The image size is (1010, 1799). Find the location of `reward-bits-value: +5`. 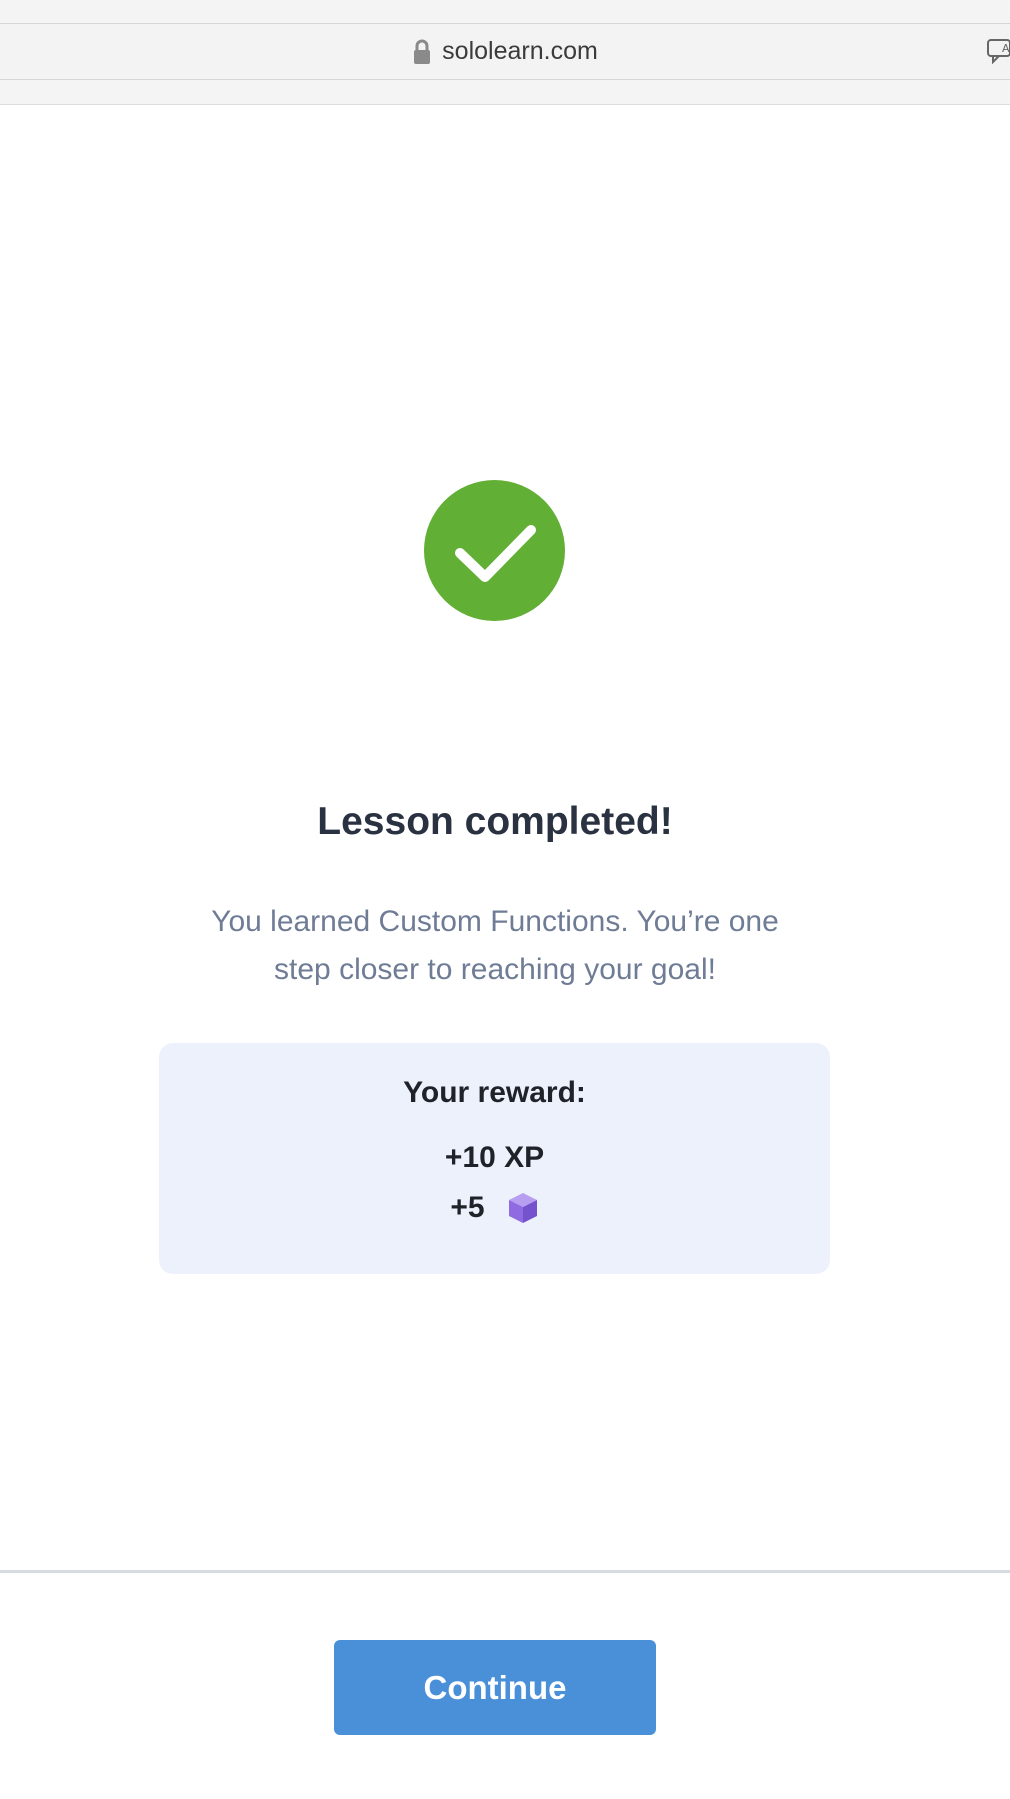

reward-bits-value: +5 is located at coordinates (467, 1207).